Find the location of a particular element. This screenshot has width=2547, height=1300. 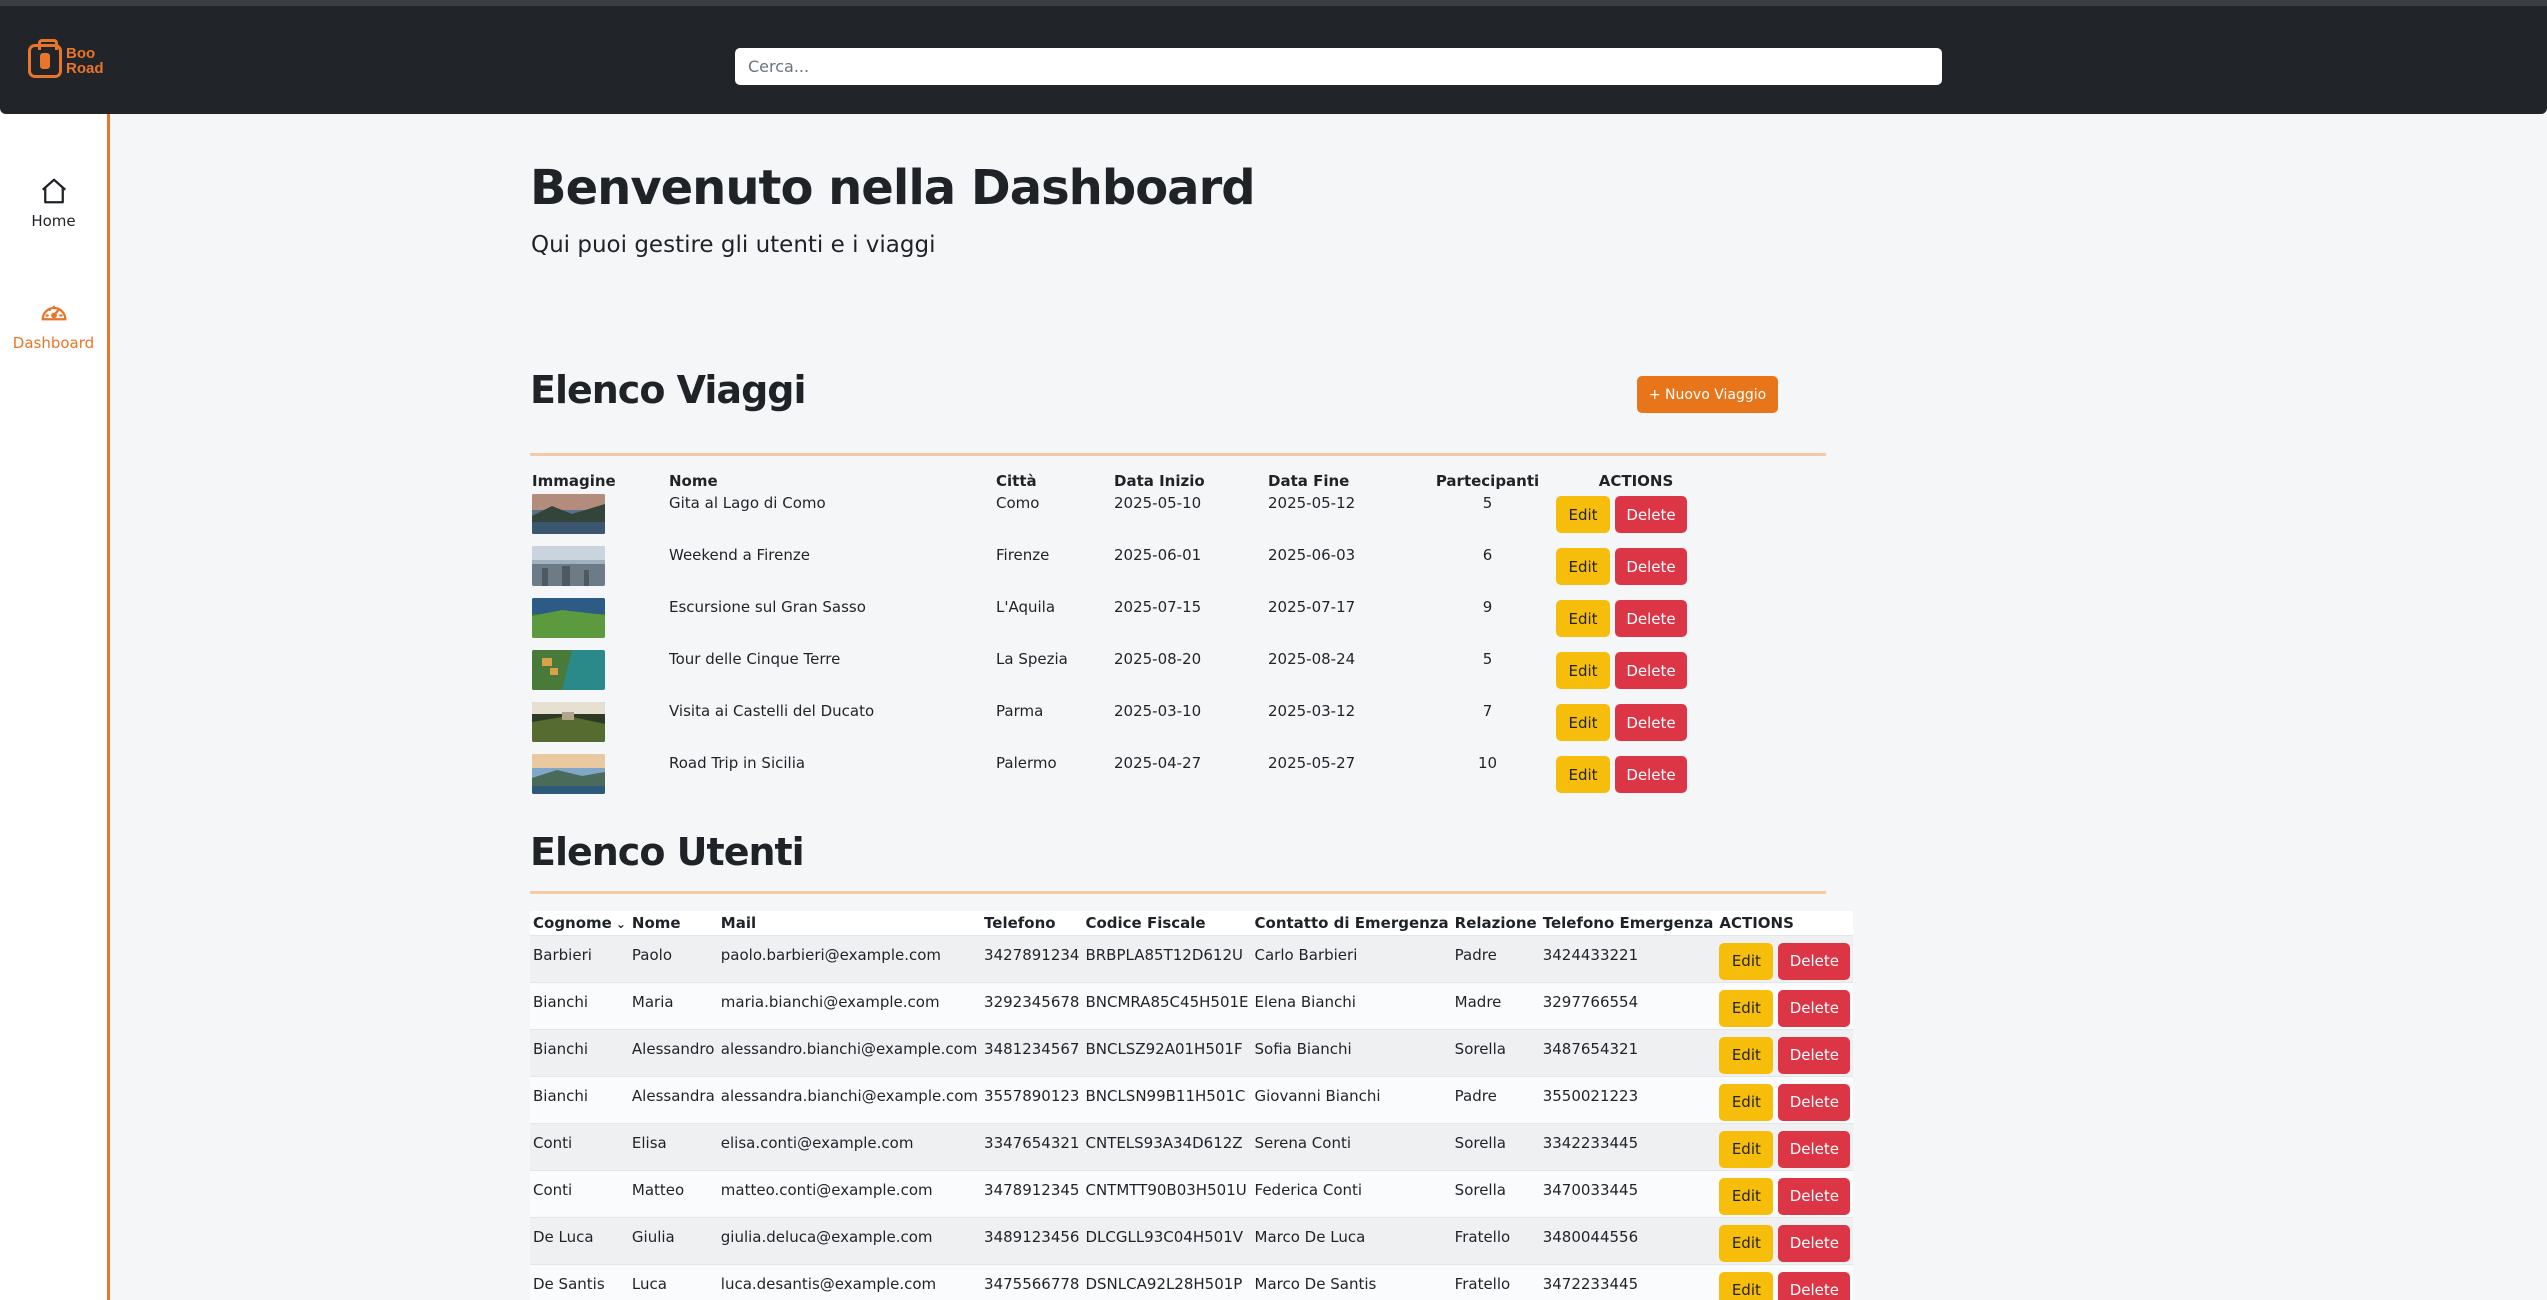

user-emergency-contact: Marco De Santis is located at coordinates (1351, 1281).